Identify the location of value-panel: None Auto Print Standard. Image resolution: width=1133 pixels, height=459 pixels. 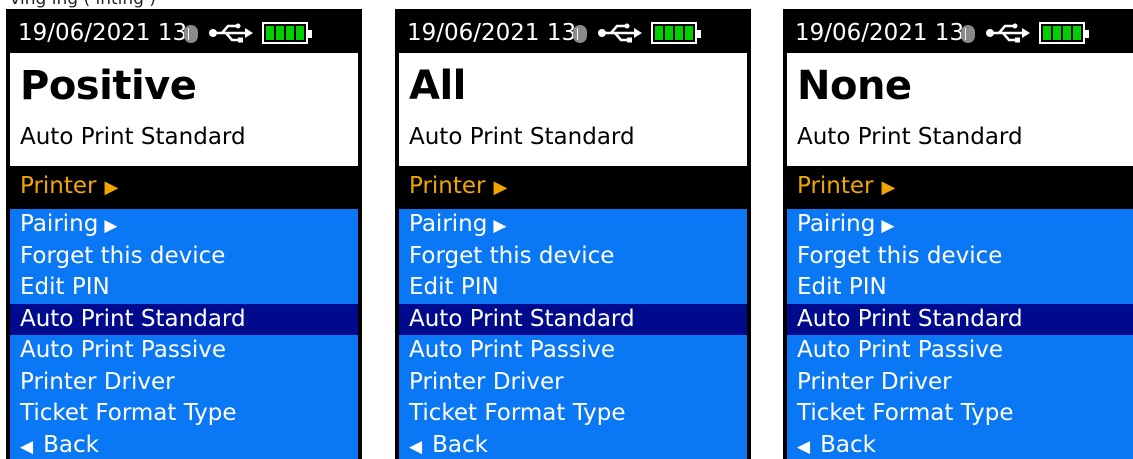
(960, 109).